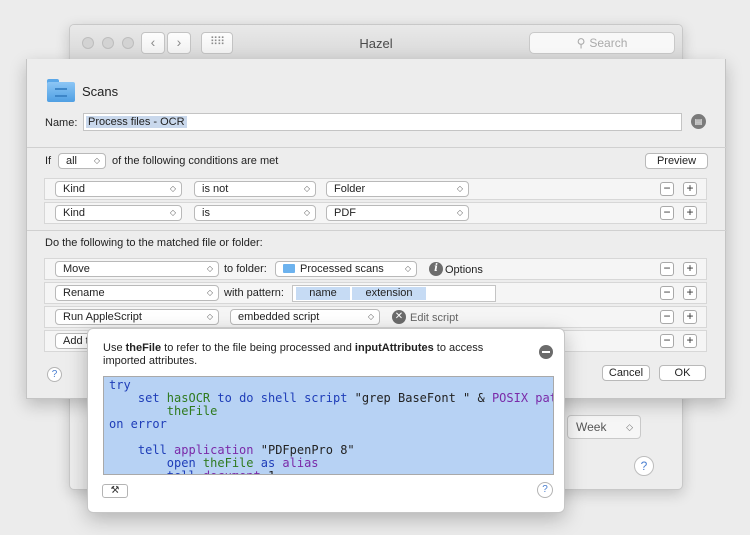 This screenshot has height=535, width=750. What do you see at coordinates (376, 44) in the screenshot?
I see `titlebar: ‹ › ⠿⠿ Hazel ⚲ Search` at bounding box center [376, 44].